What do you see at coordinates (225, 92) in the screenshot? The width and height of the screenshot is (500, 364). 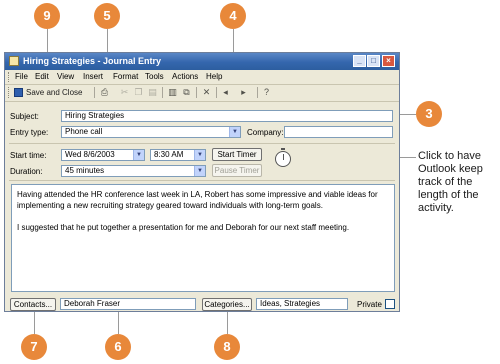 I see `previous-item-icon: ◂` at bounding box center [225, 92].